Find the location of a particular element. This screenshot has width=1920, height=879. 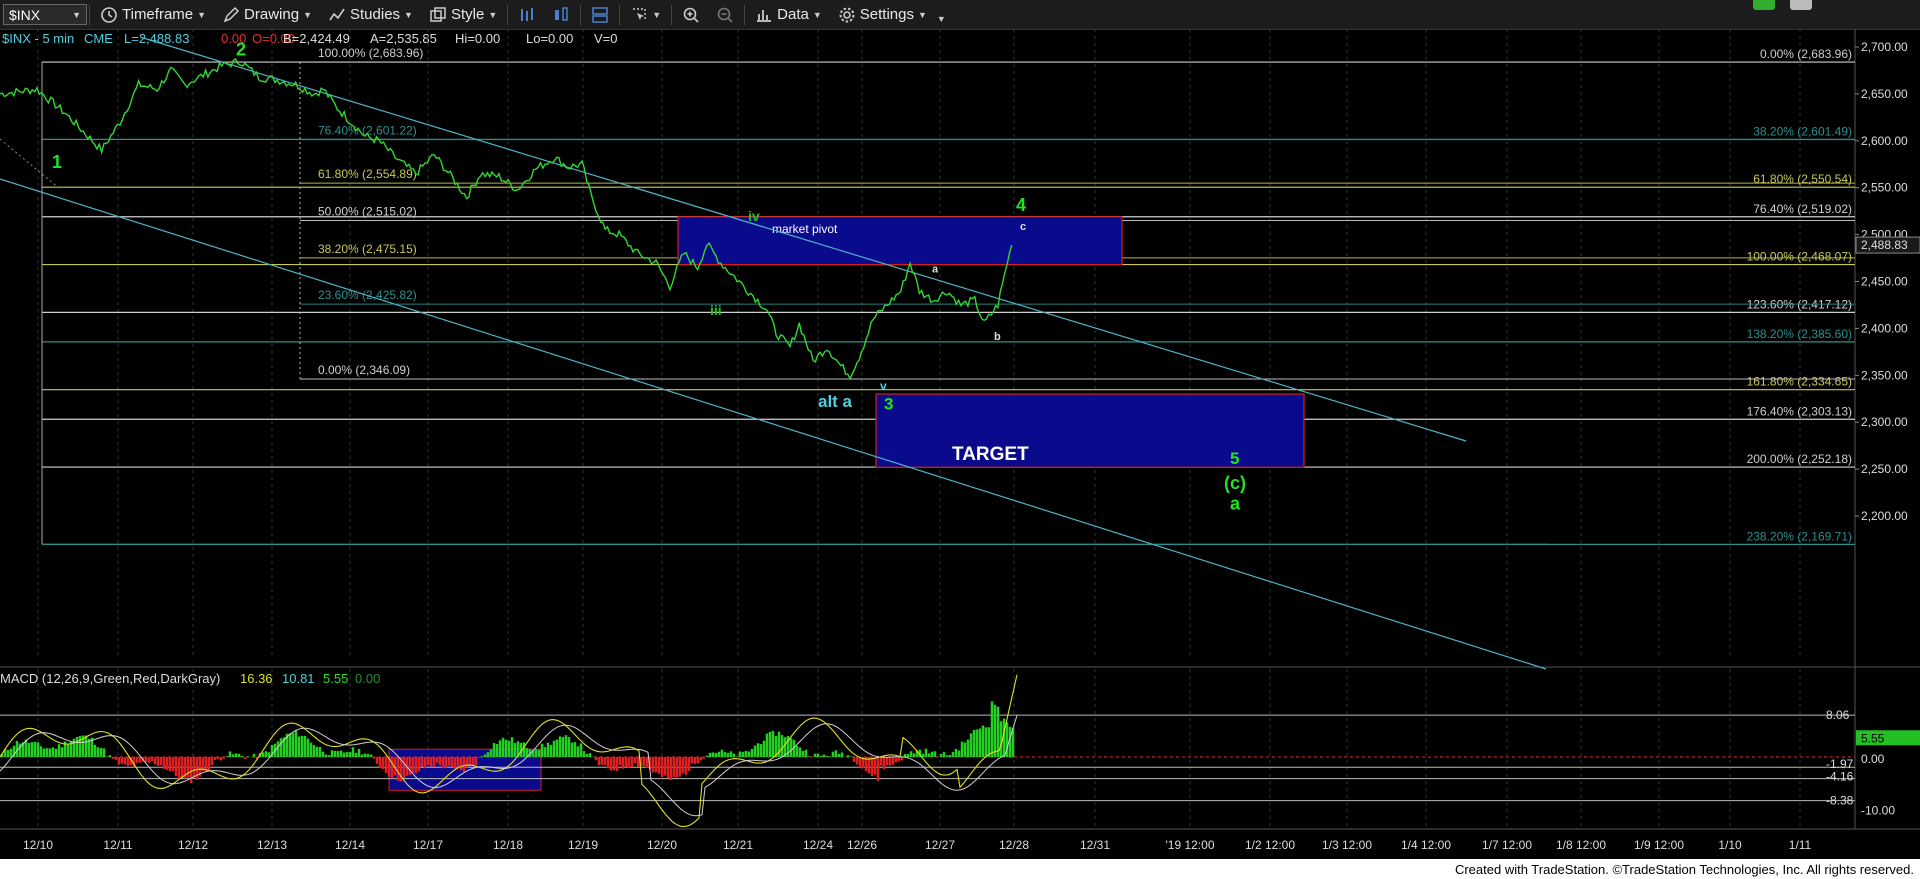

clock-icon is located at coordinates (109, 14).